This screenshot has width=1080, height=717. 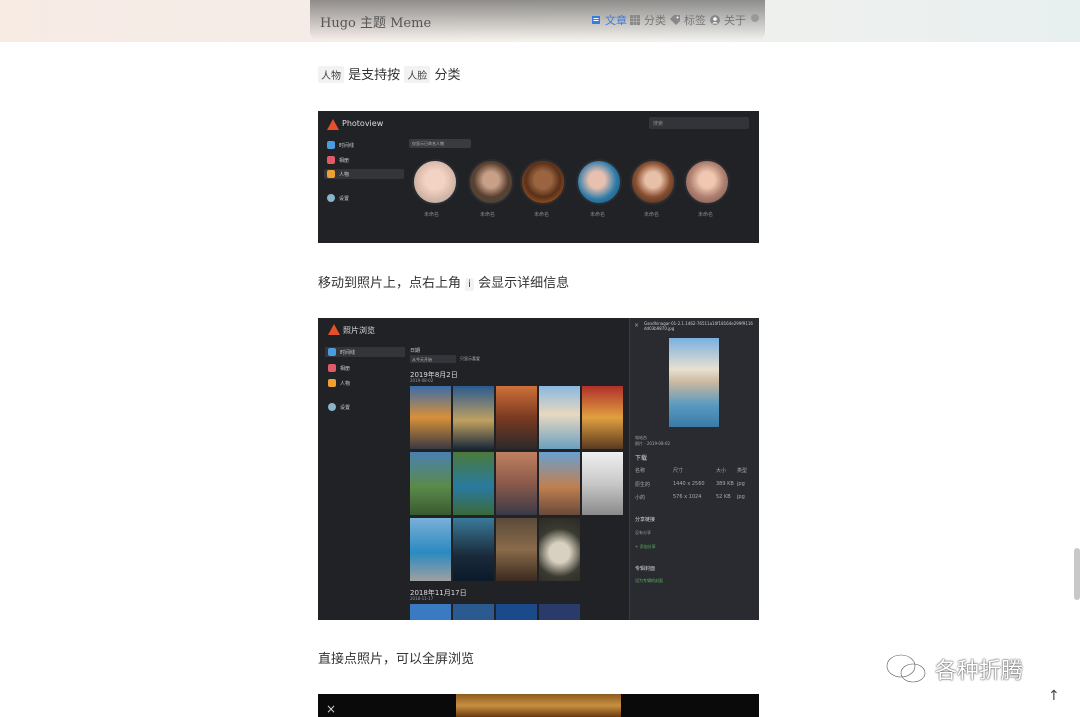 I want to click on detail-preview-image, so click(x=694, y=382).